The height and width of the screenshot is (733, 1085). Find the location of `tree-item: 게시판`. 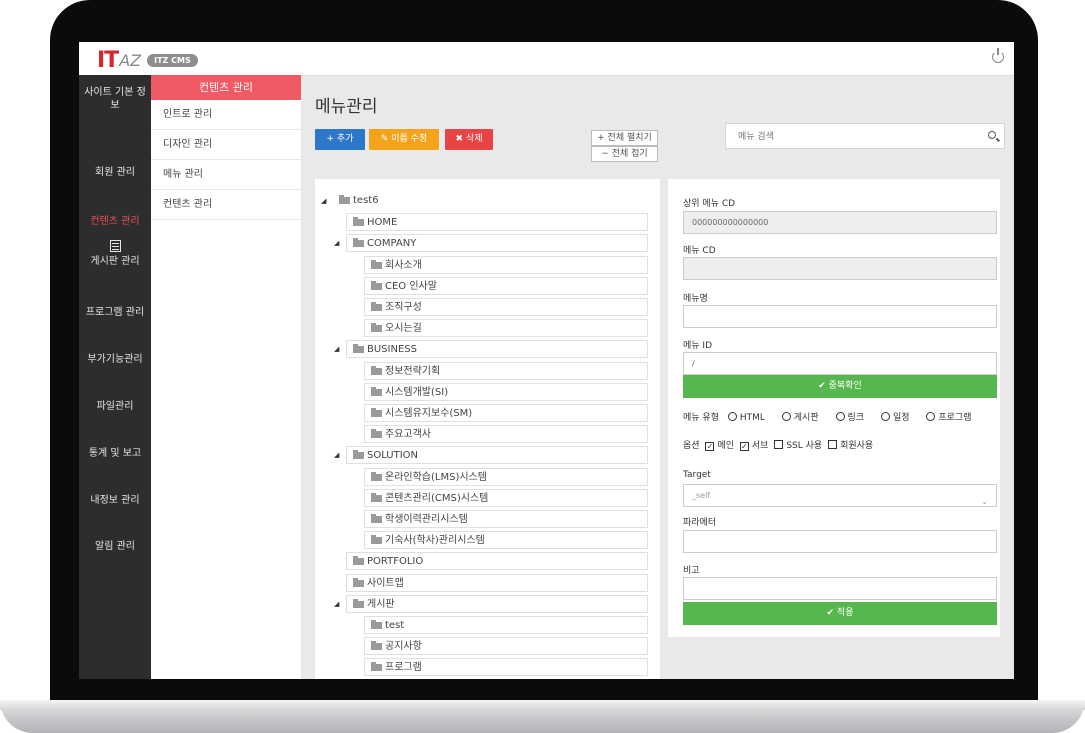

tree-item: 게시판 is located at coordinates (497, 603).